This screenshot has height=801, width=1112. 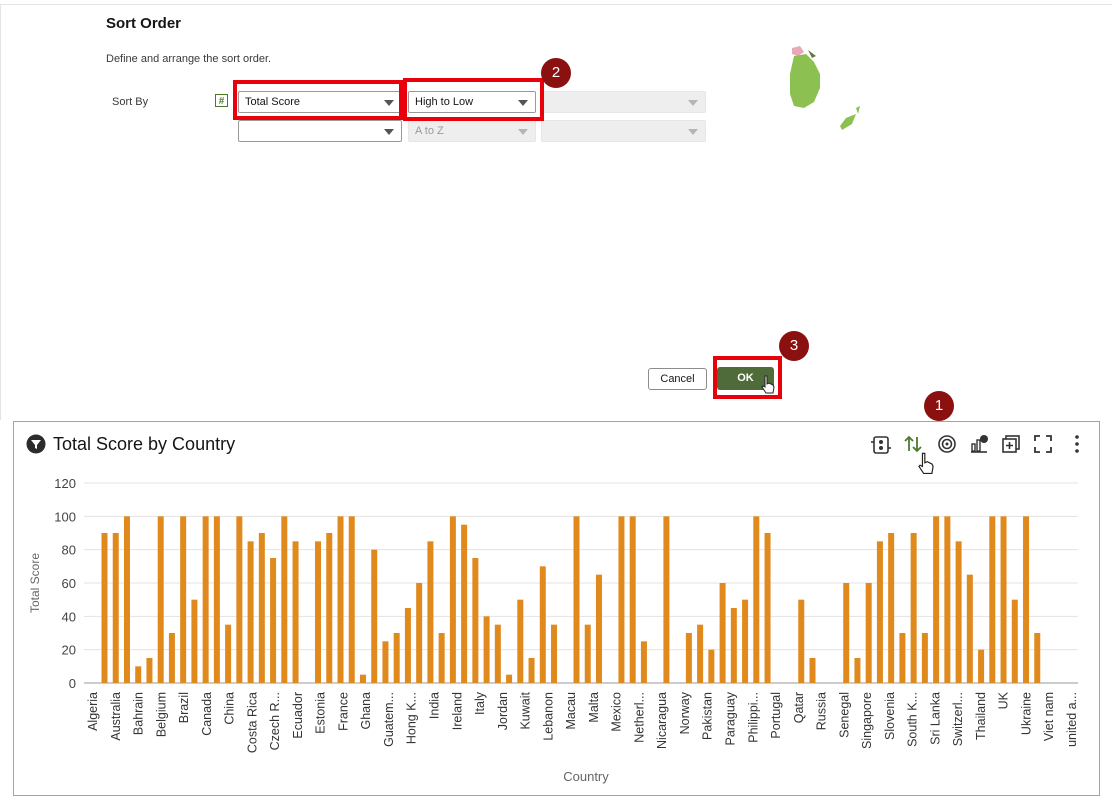 I want to click on x-tick-label: Mexico, so click(x=617, y=712).